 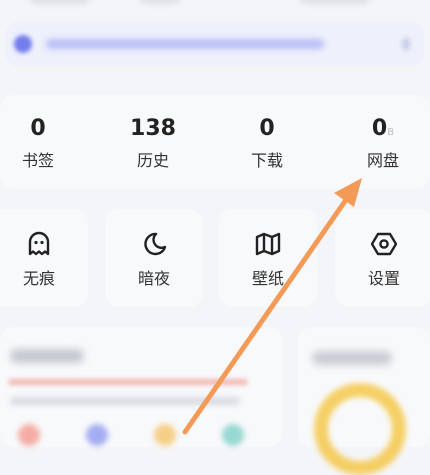 What do you see at coordinates (128, 382) in the screenshot?
I see `card-bar-blurred` at bounding box center [128, 382].